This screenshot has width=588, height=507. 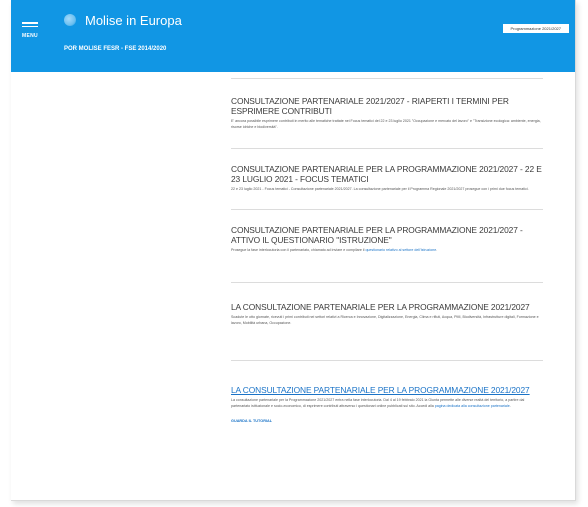 What do you see at coordinates (133, 20) in the screenshot?
I see `site-title: Molise in Europa` at bounding box center [133, 20].